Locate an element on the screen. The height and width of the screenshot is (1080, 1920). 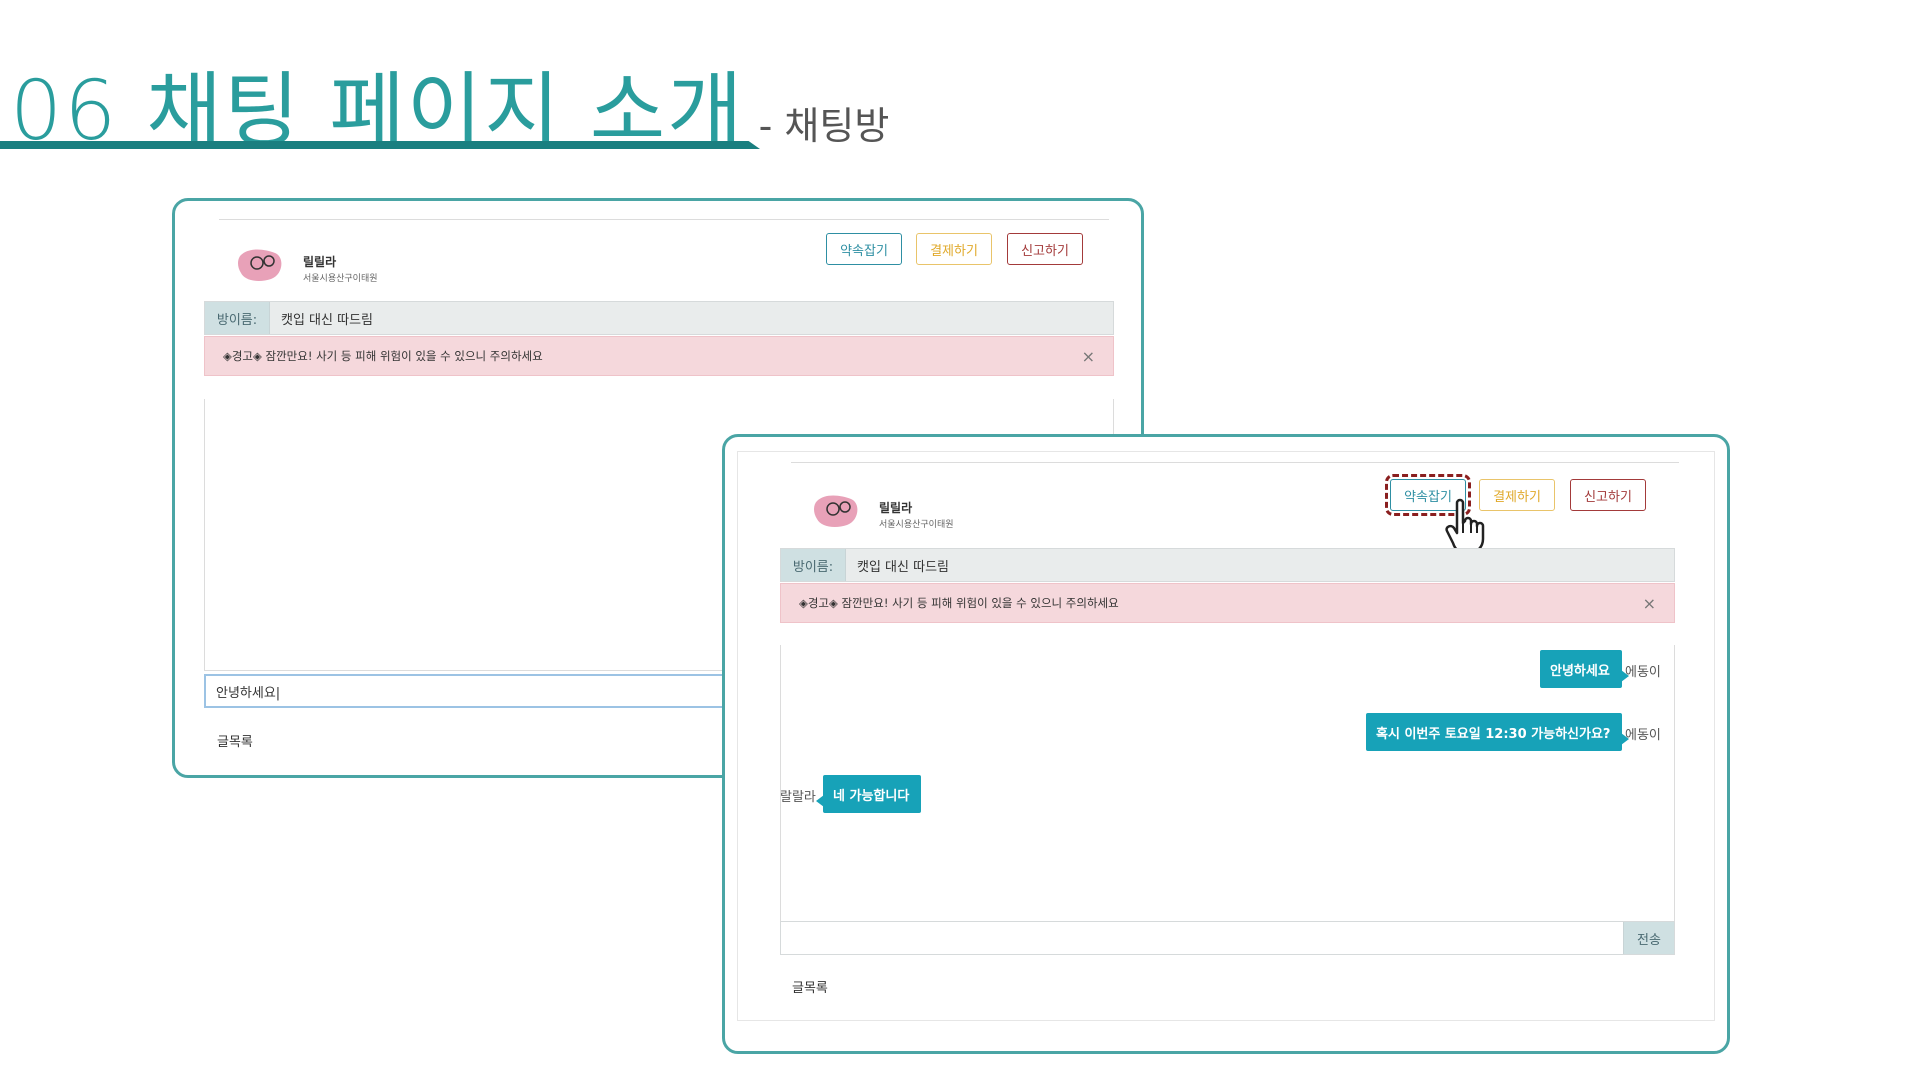
send-row: 전송 is located at coordinates (1227, 938).